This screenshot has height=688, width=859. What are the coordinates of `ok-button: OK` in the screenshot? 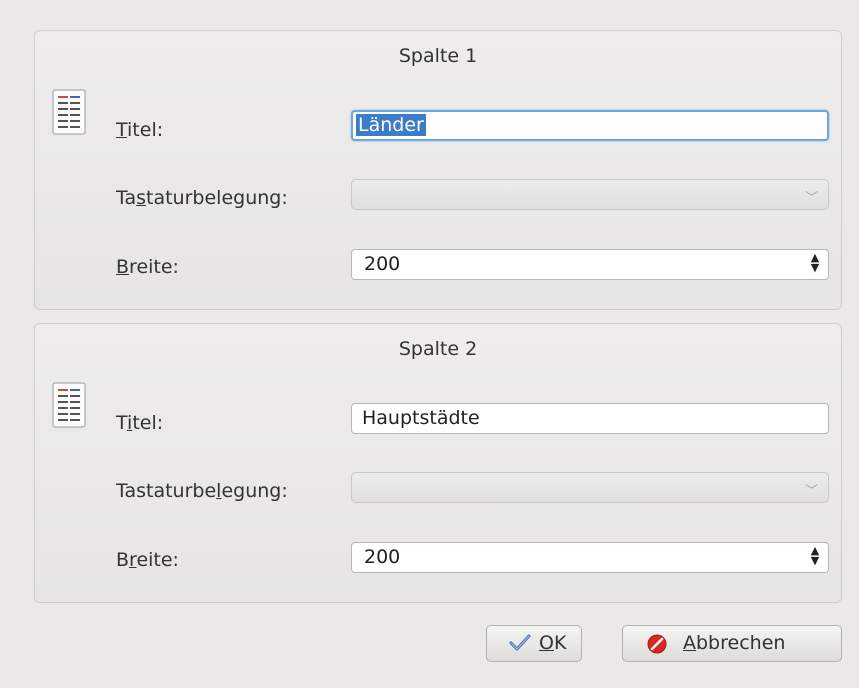 It's located at (534, 643).